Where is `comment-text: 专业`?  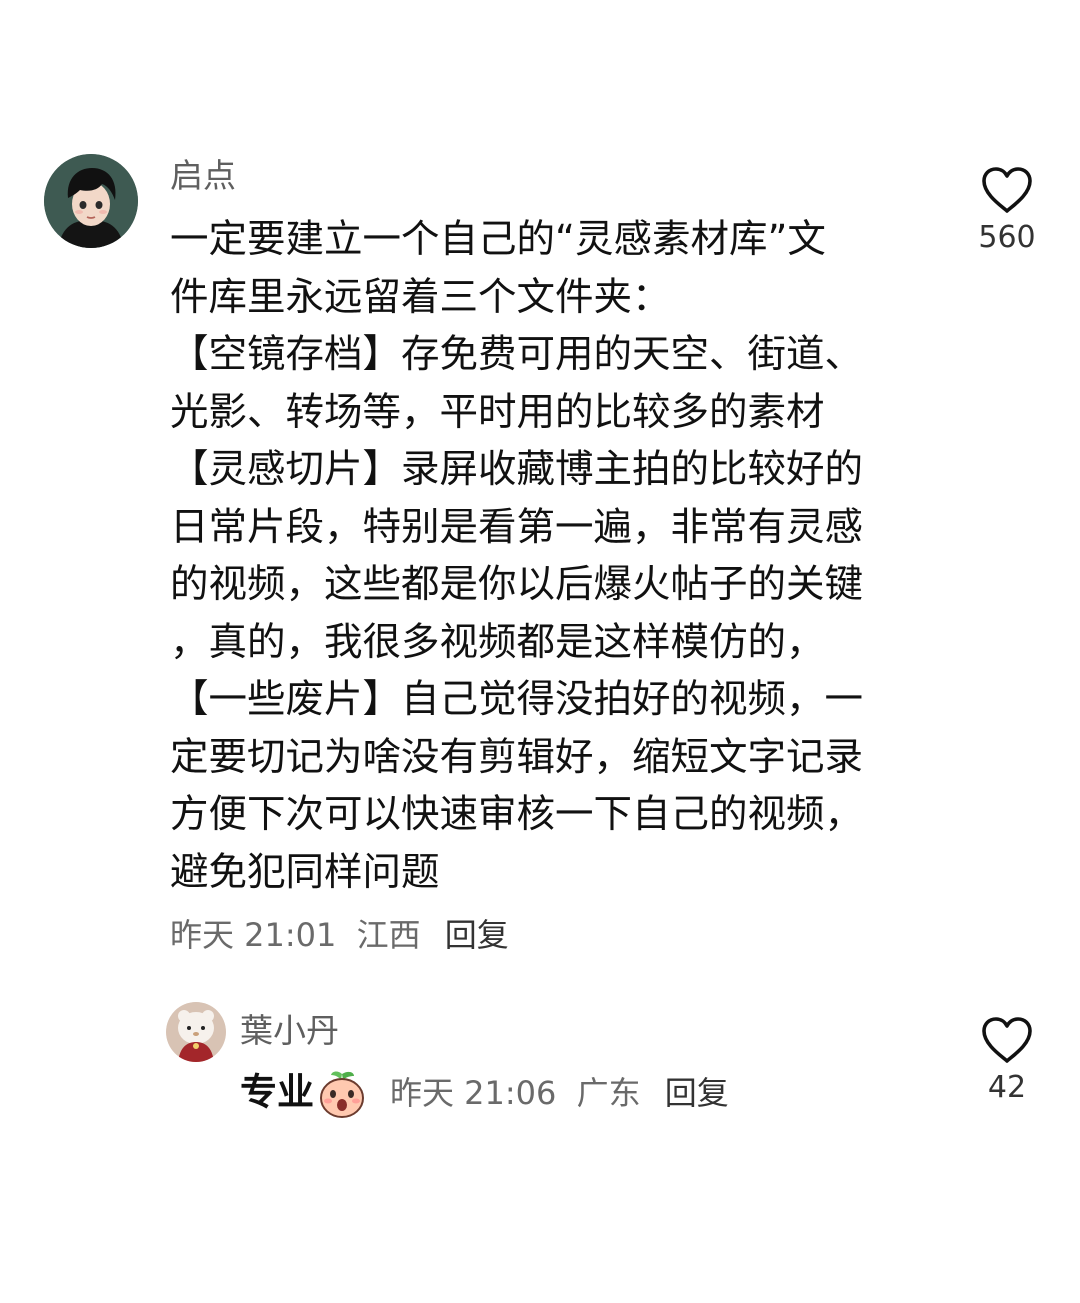
comment-text: 专业 is located at coordinates (304, 1094).